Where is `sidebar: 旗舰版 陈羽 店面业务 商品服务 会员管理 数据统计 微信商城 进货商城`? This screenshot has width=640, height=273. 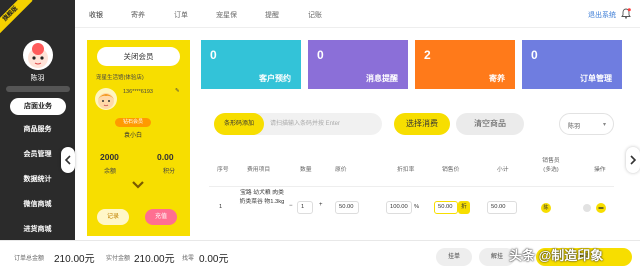 sidebar: 旗舰版 陈羽 店面业务 商品服务 会员管理 数据统计 微信商城 进货商城 is located at coordinates (37, 120).